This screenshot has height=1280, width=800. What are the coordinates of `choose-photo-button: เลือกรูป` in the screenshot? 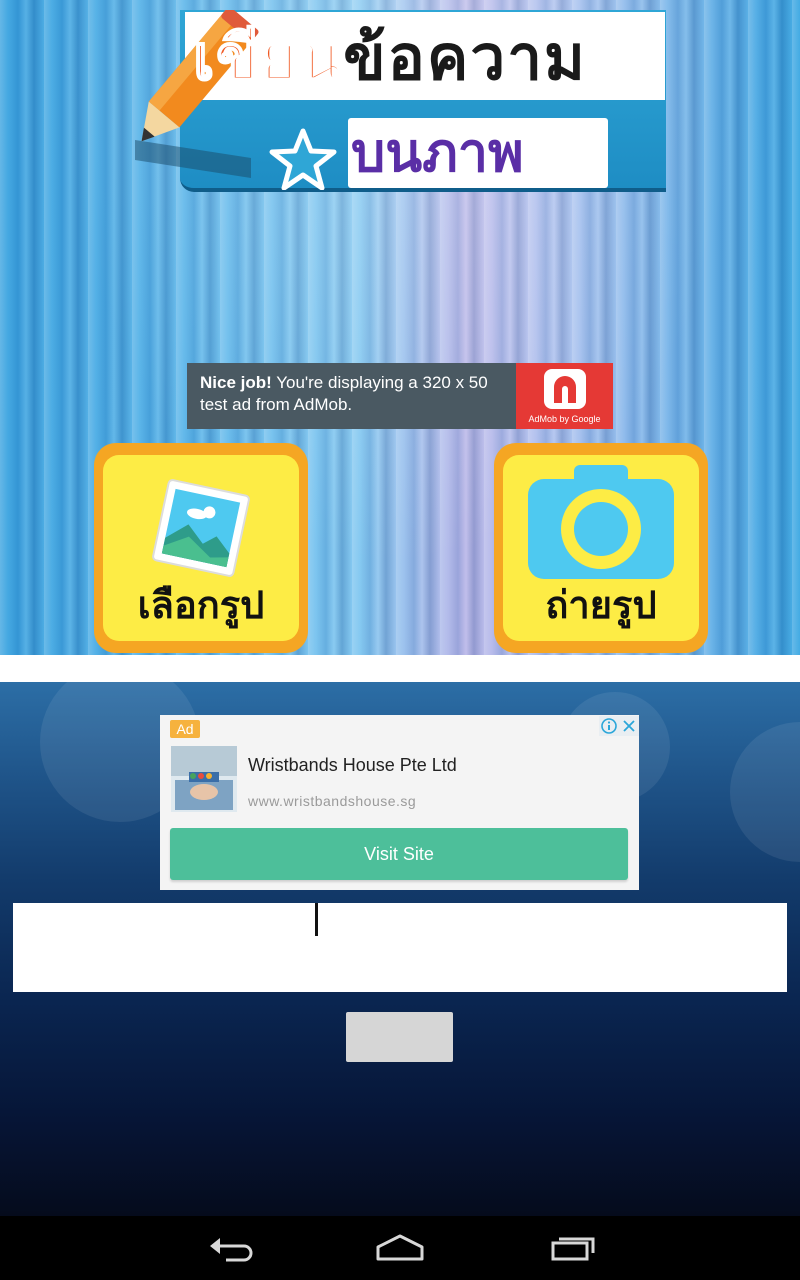 It's located at (201, 548).